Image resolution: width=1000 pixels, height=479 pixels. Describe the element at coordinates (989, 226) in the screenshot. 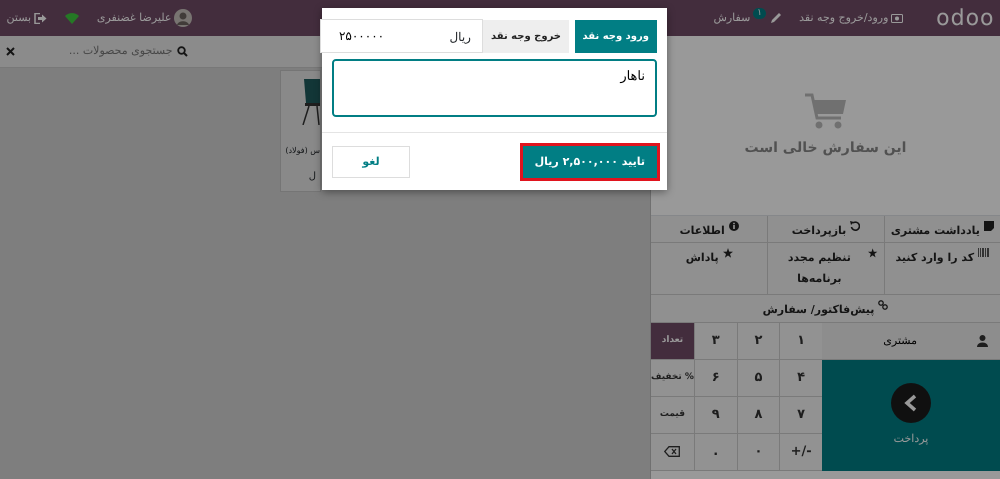

I see `note-icon` at that location.